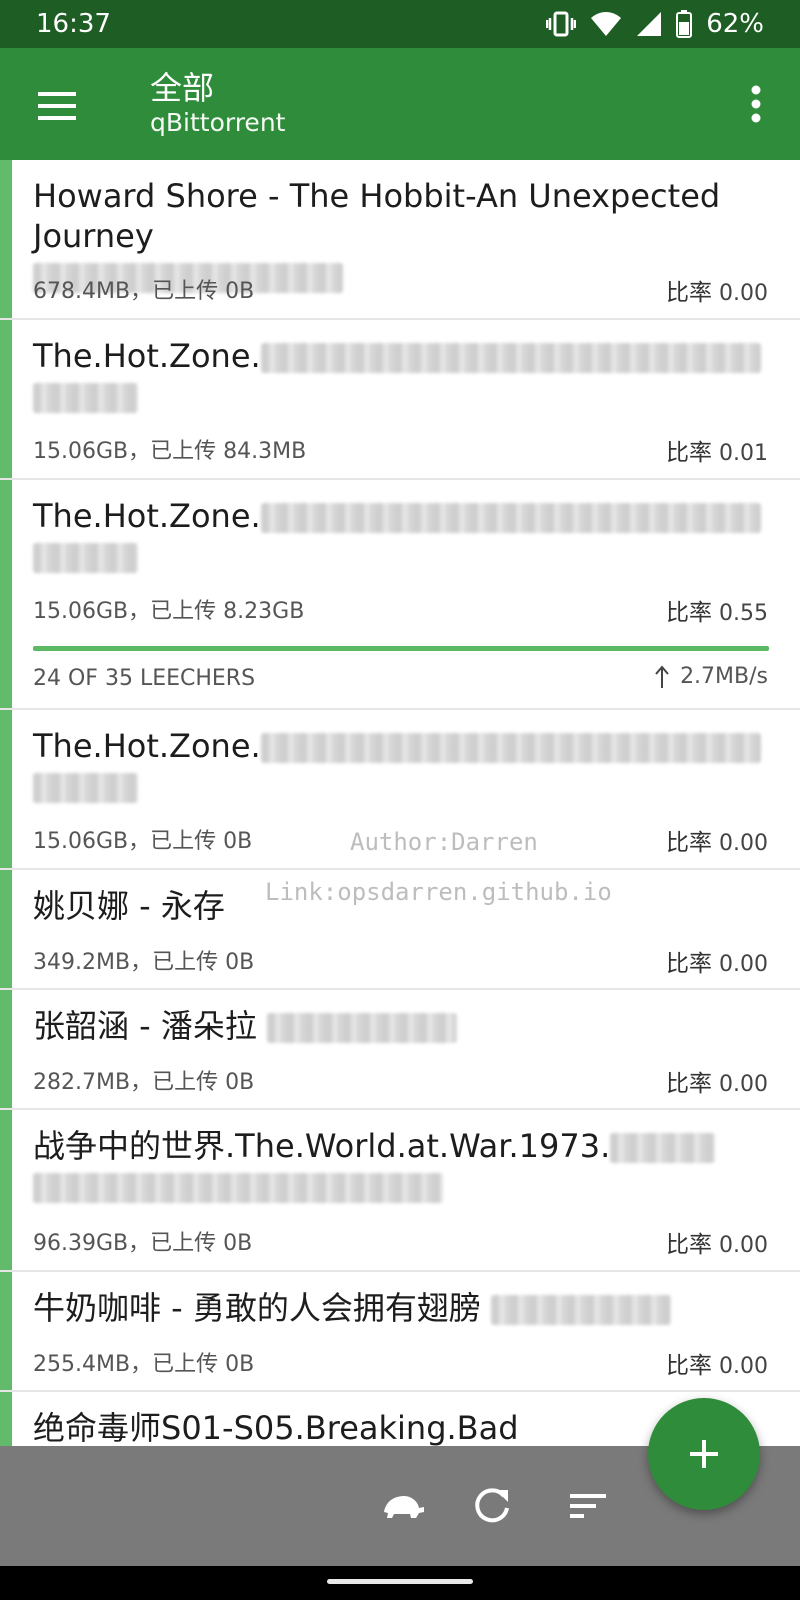  Describe the element at coordinates (169, 611) in the screenshot. I see `torrent-size-uploaded: 15.06GB，已上传 8.23GB` at that location.